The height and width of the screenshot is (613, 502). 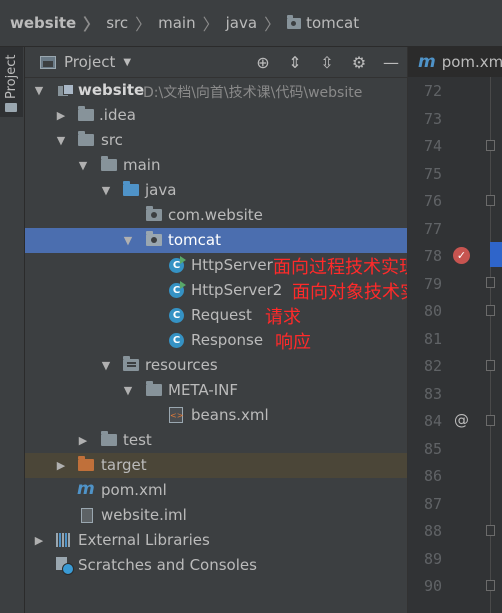 What do you see at coordinates (11, 76) in the screenshot?
I see `project-tool-tab-label: Project` at bounding box center [11, 76].